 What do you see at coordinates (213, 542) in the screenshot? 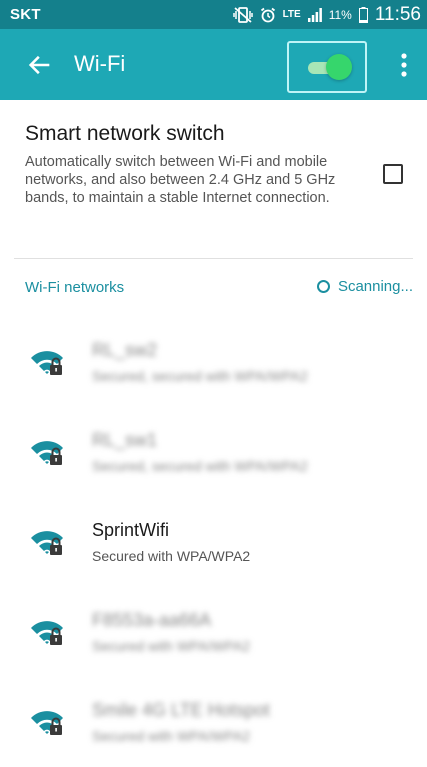
I see `network-item: SprintWifi Secured with WPA/WPA2` at bounding box center [213, 542].